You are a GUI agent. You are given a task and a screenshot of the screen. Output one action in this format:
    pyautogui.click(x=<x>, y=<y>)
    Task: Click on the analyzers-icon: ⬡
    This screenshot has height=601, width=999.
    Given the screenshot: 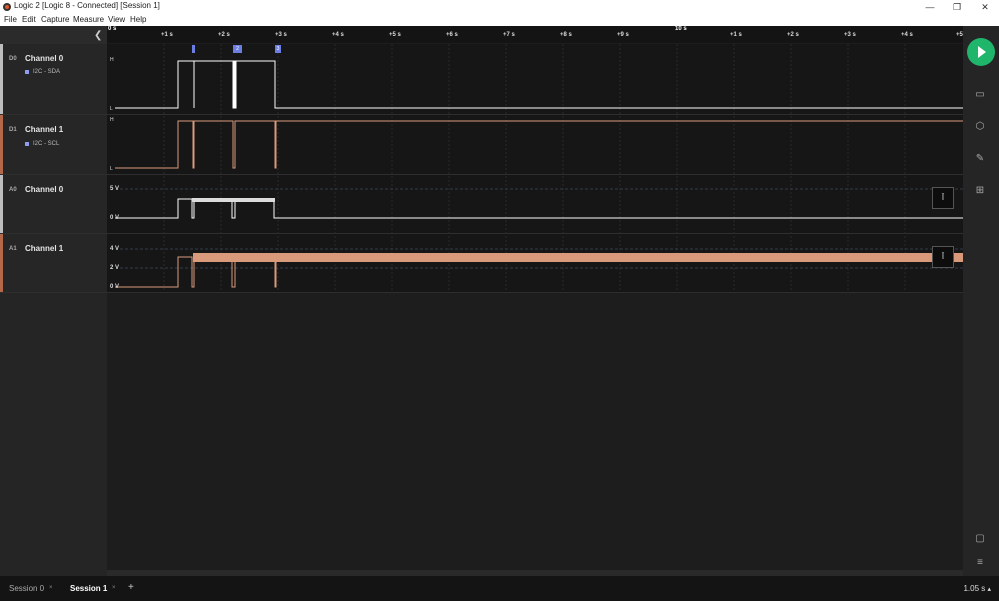 What is the action you would take?
    pyautogui.click(x=980, y=127)
    